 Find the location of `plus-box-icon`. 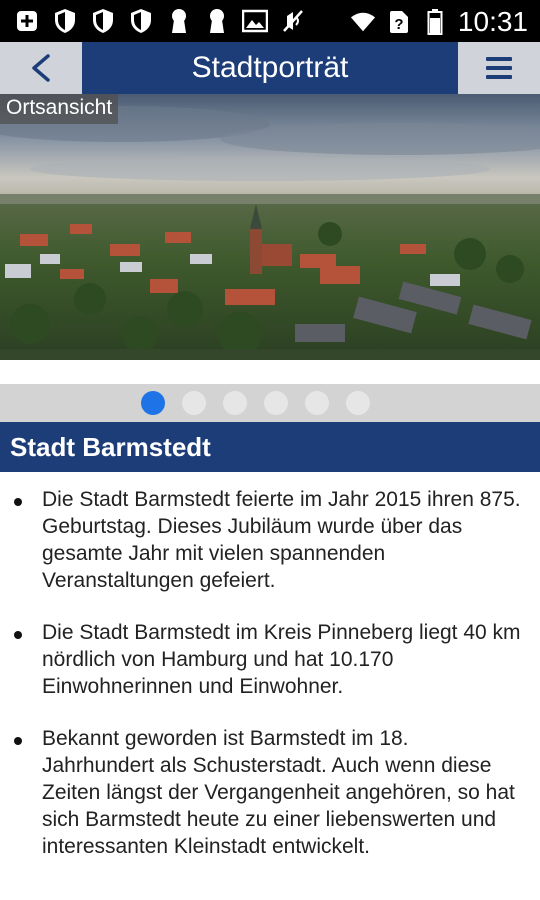

plus-box-icon is located at coordinates (27, 21).